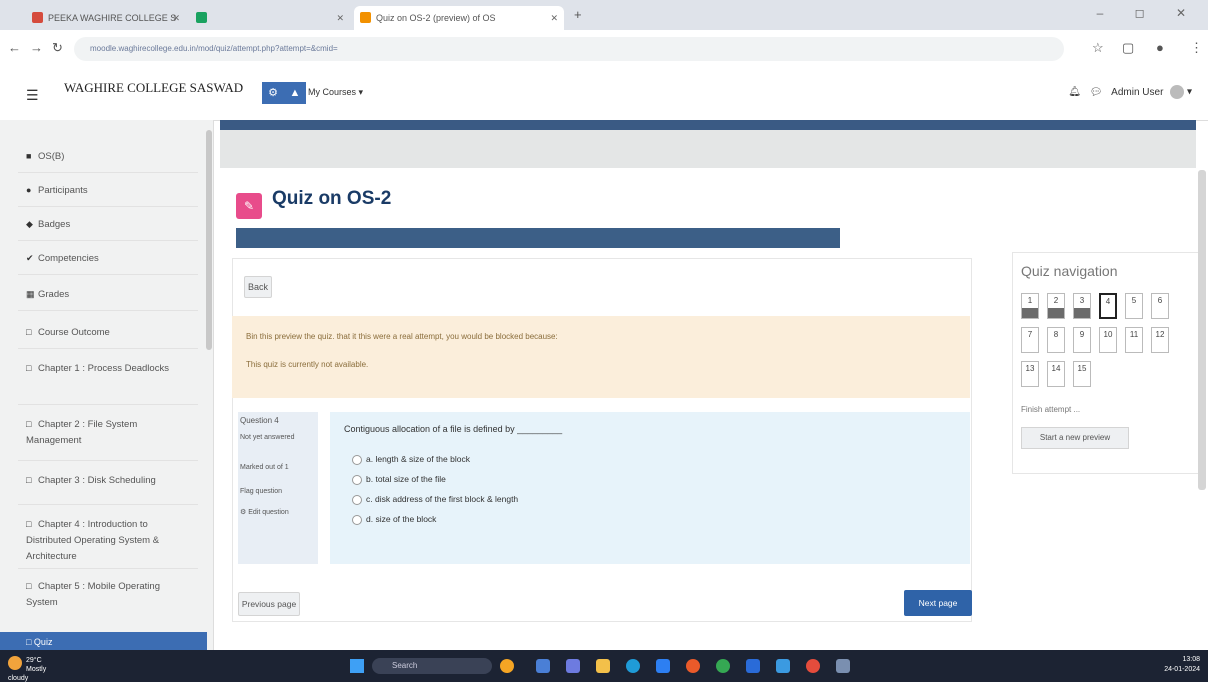  What do you see at coordinates (1082, 306) in the screenshot?
I see `quiz-nav-question-3: 3` at bounding box center [1082, 306].